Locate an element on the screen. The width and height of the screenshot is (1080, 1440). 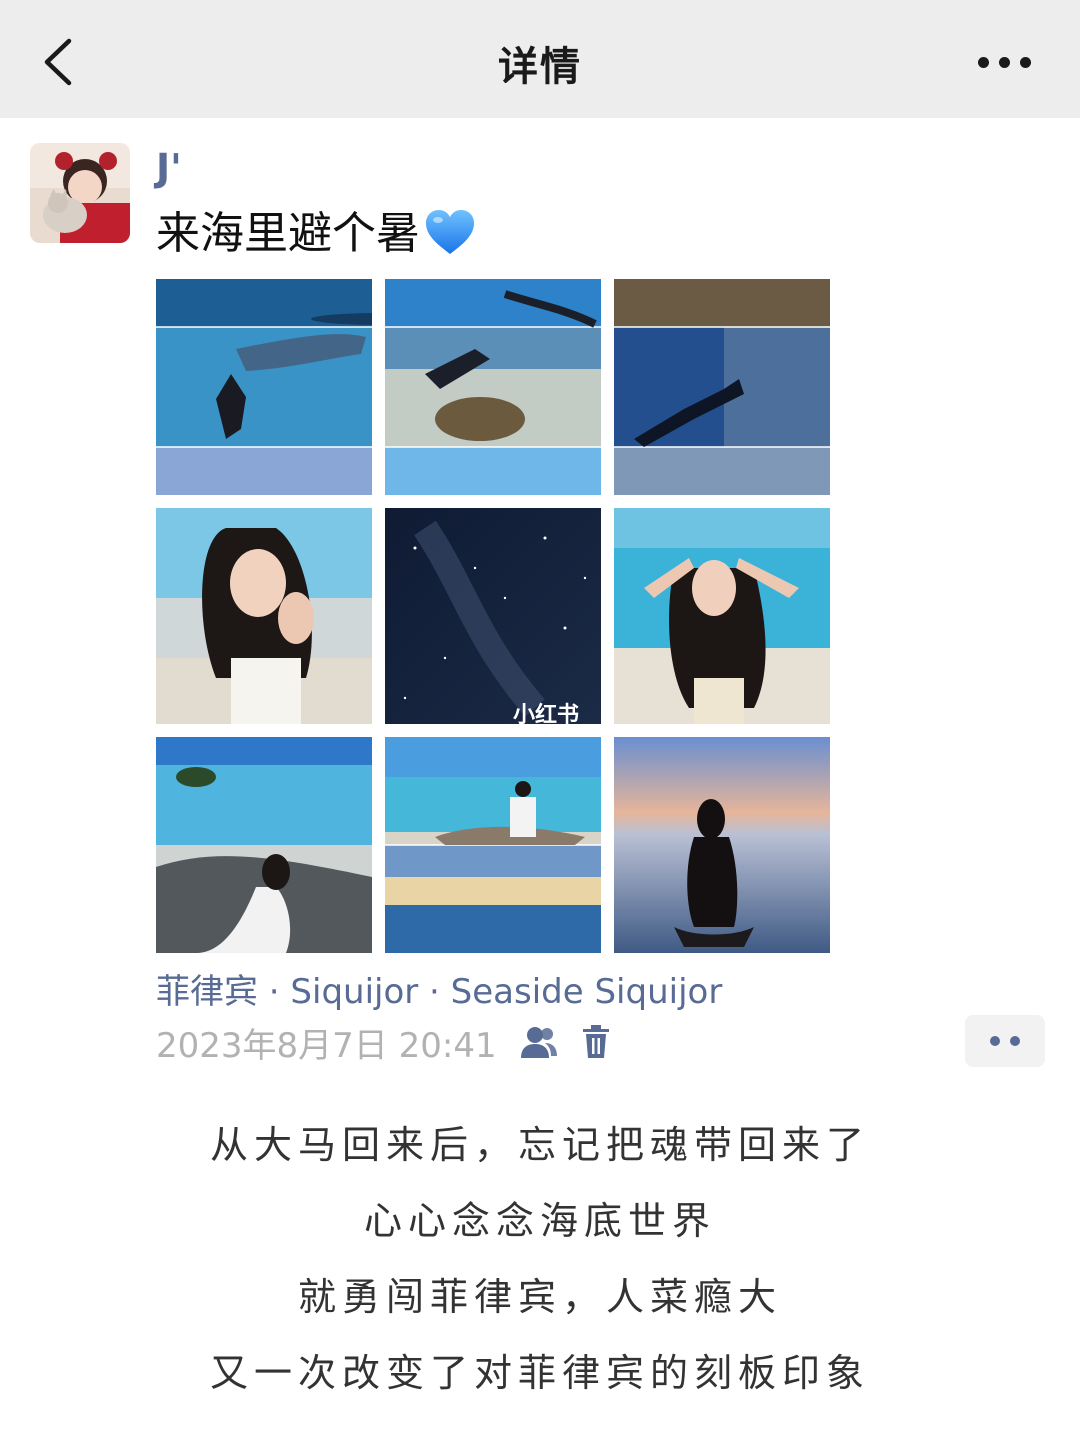
photo-watermark: 小红书 is located at coordinates (546, 713).